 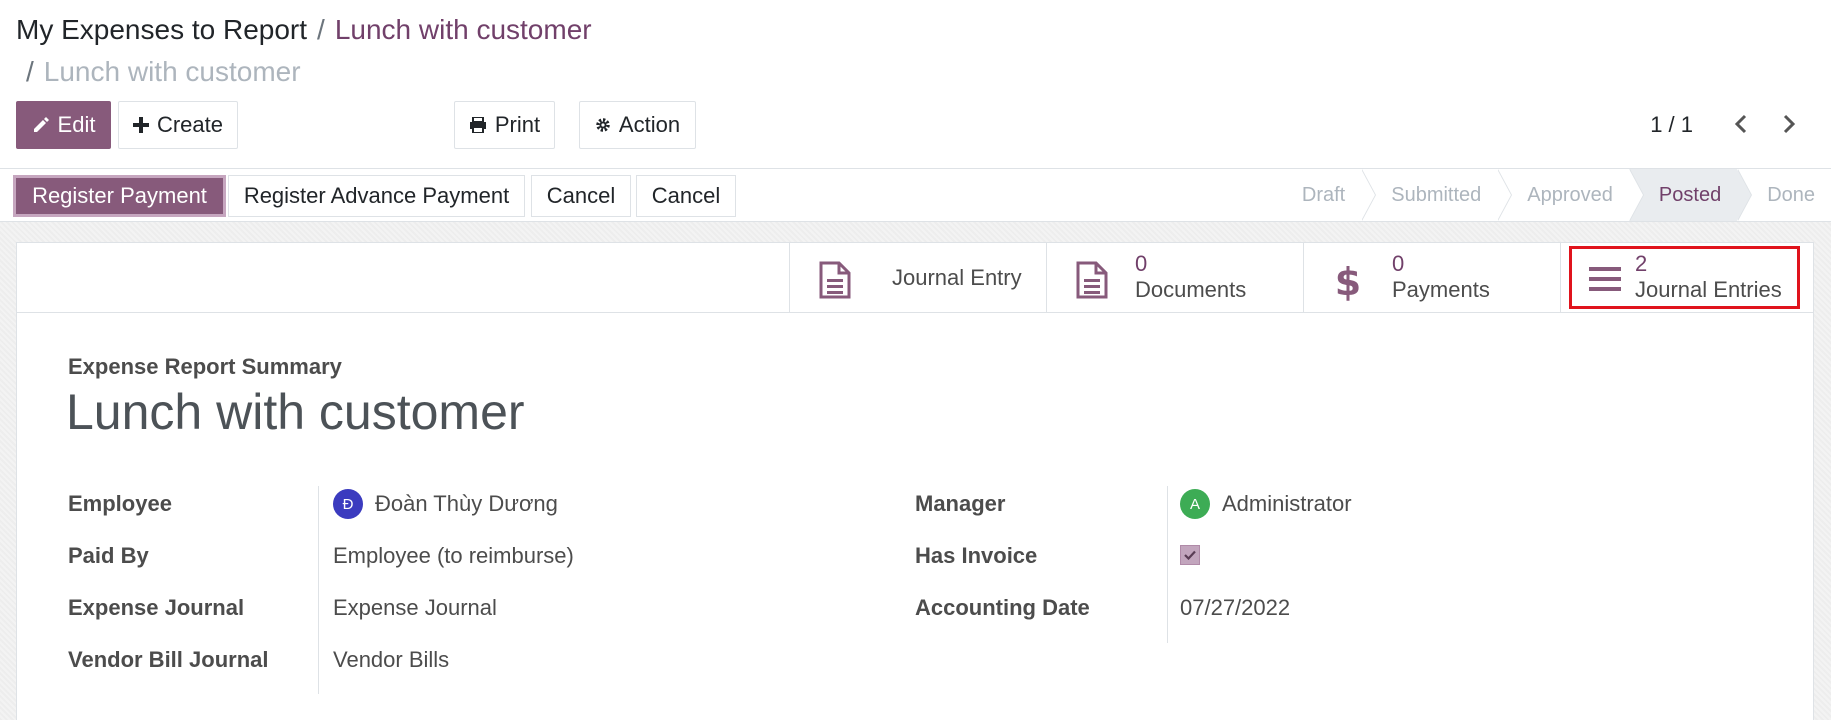 I want to click on action-button: Action, so click(x=637, y=125).